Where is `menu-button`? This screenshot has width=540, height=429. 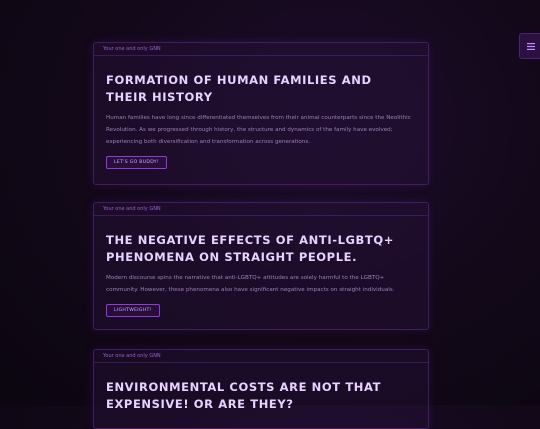
menu-button is located at coordinates (529, 46).